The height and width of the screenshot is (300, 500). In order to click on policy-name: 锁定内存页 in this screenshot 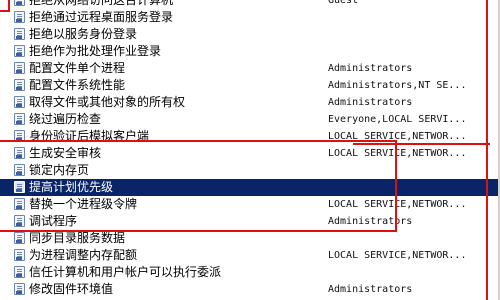, I will do `click(59, 170)`.